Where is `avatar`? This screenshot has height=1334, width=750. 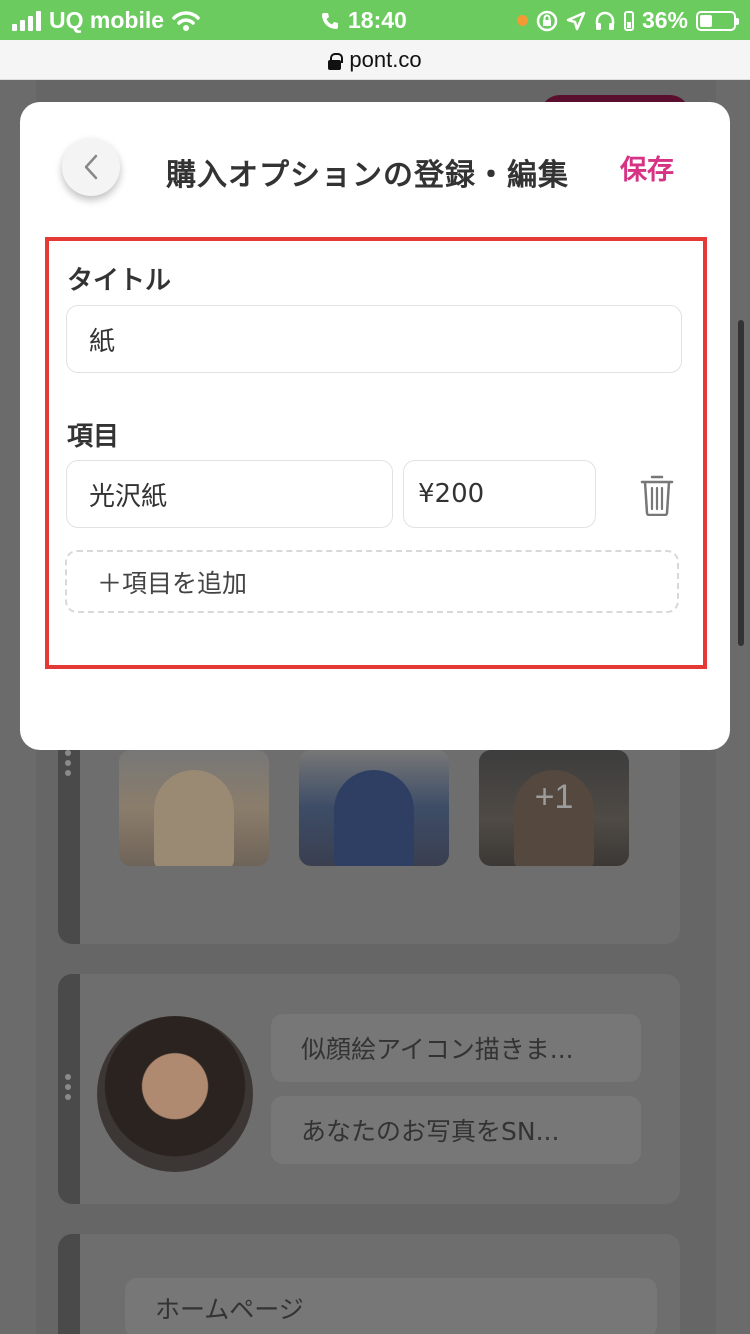 avatar is located at coordinates (175, 1094).